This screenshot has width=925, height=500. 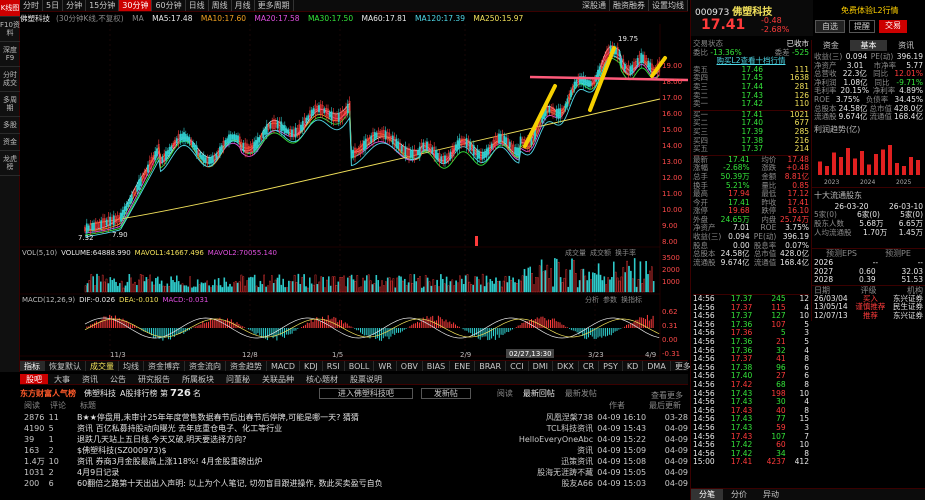 I want to click on tab-5day: 5日, so click(x=53, y=5).